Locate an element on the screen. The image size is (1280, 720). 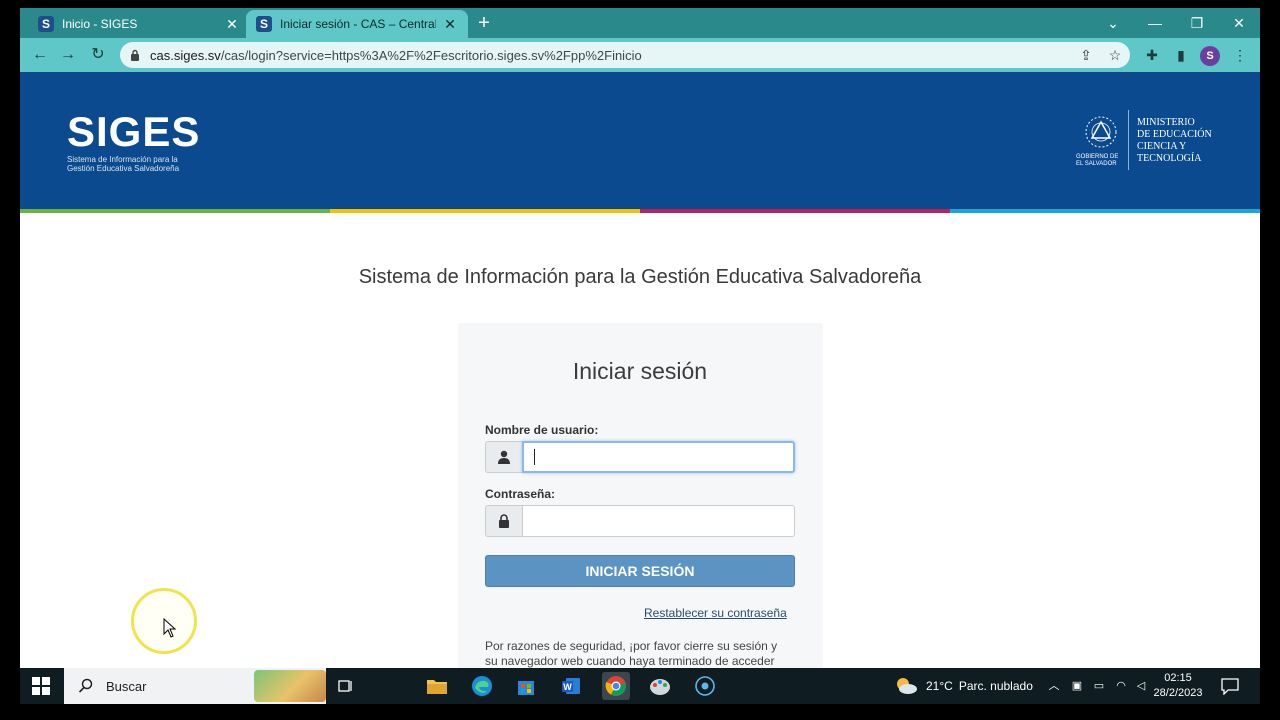
password-field-group is located at coordinates (640, 521).